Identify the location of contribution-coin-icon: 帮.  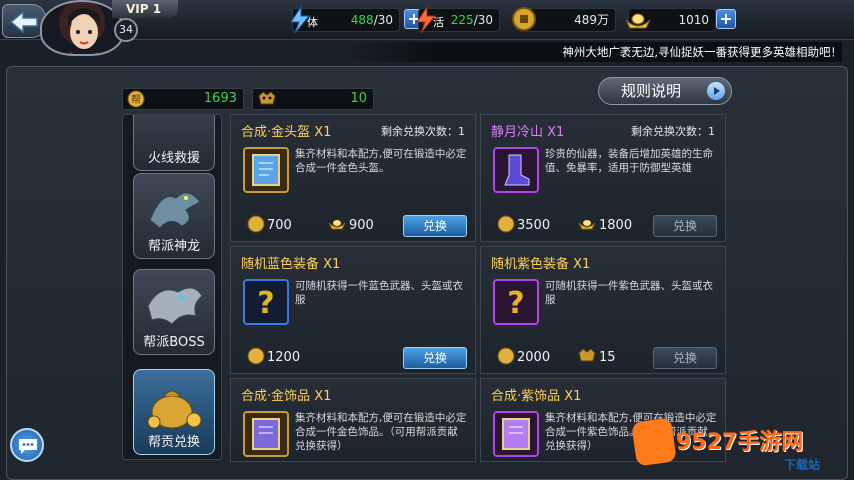
(136, 99).